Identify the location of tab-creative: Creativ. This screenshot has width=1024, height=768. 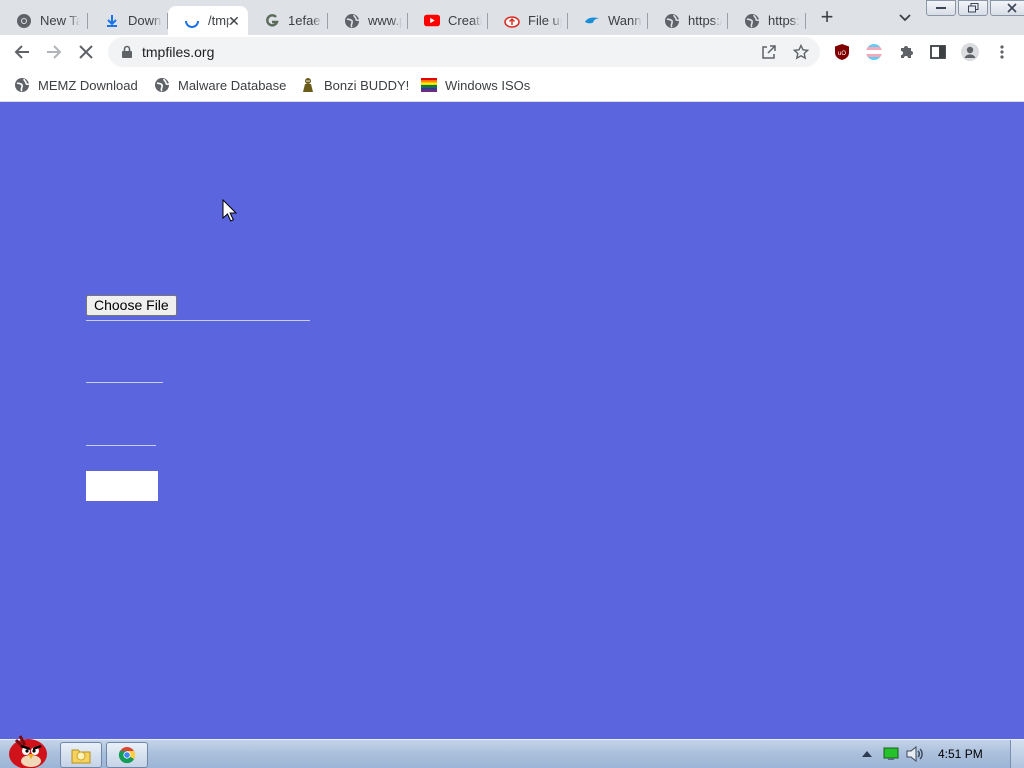
(448, 20).